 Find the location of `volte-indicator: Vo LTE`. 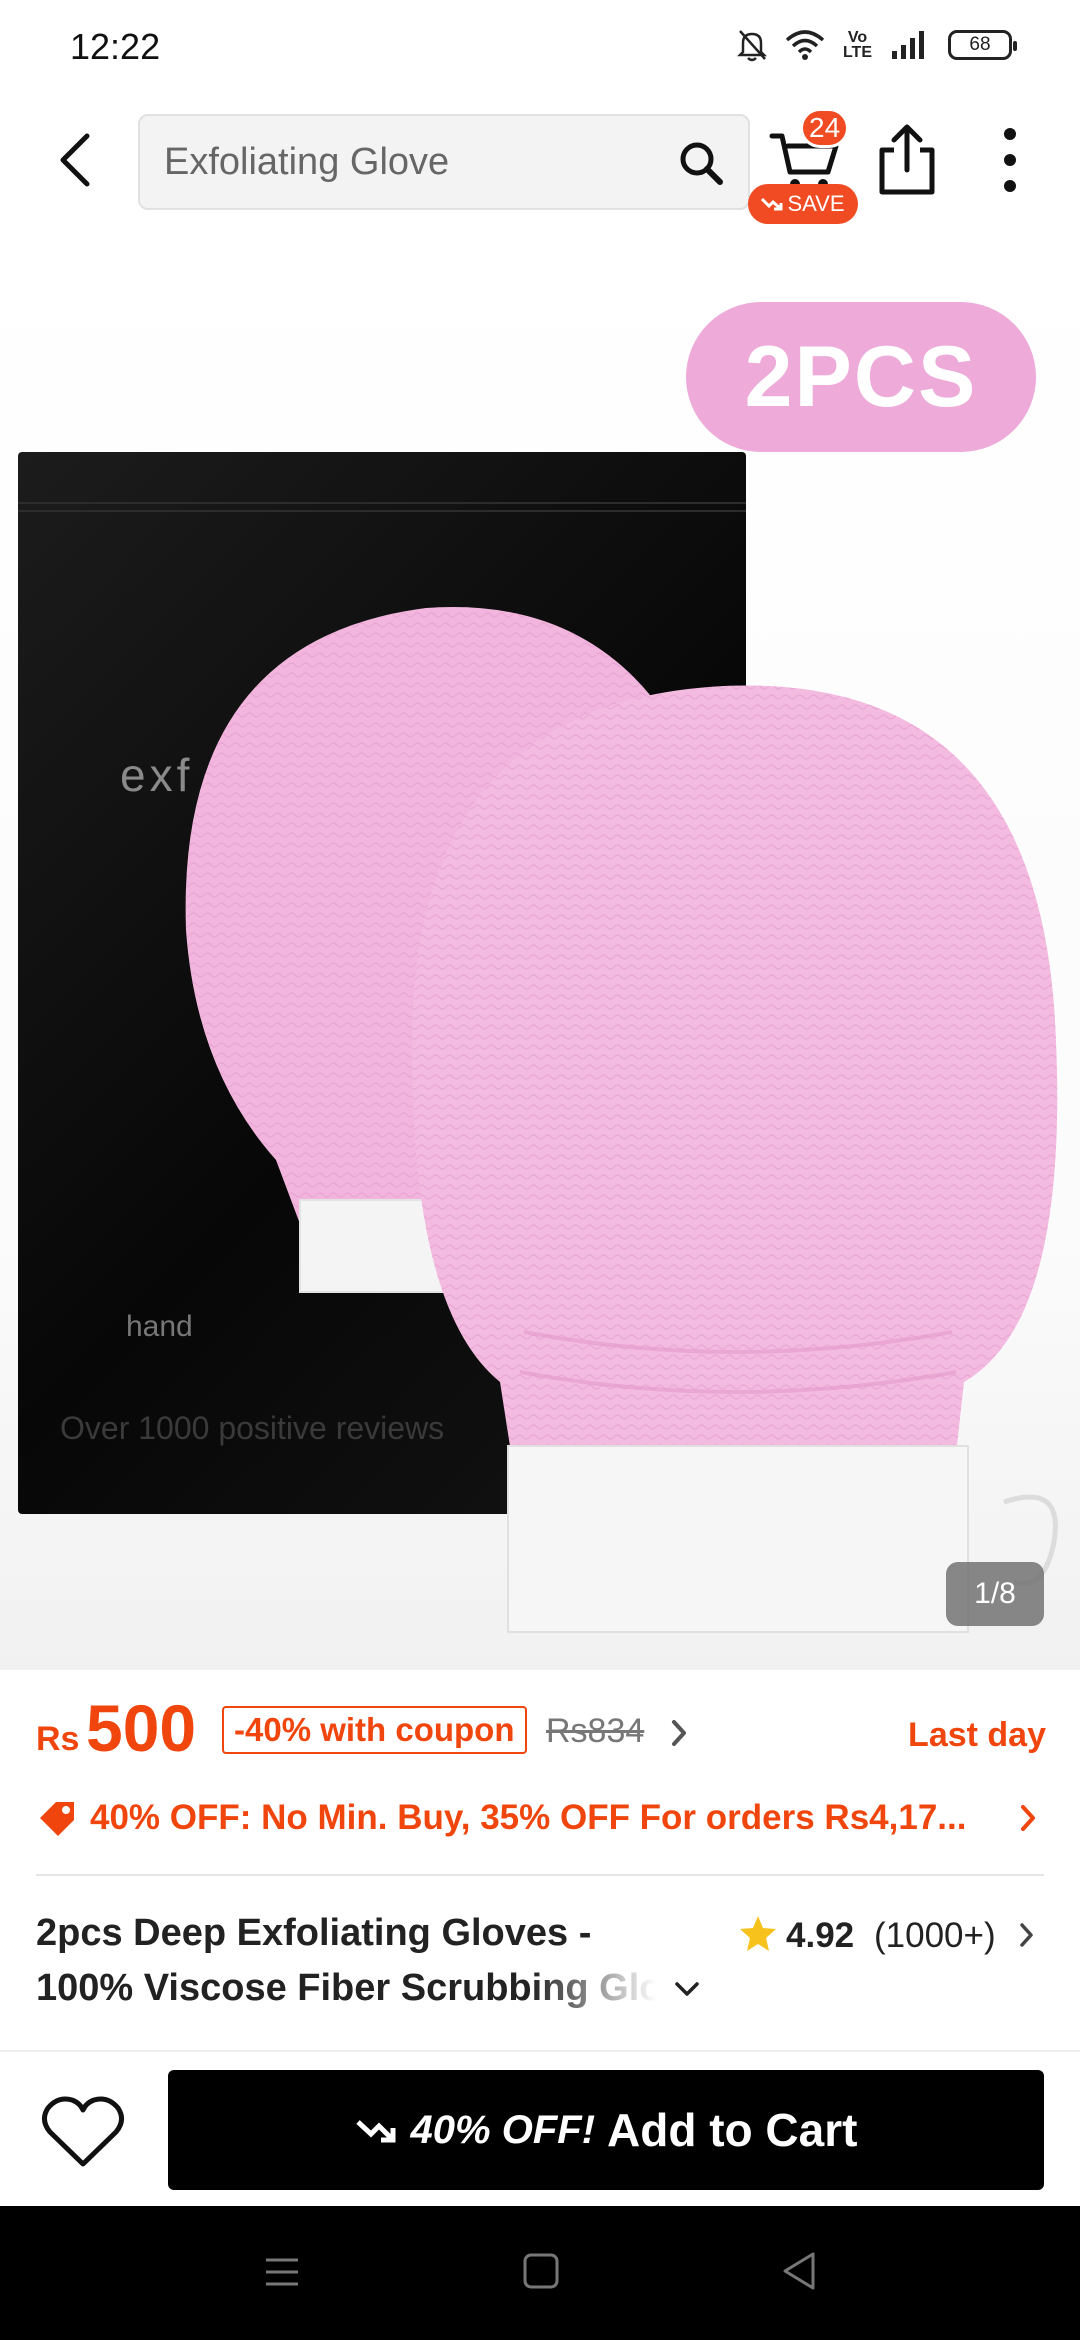

volte-indicator: Vo LTE is located at coordinates (857, 45).